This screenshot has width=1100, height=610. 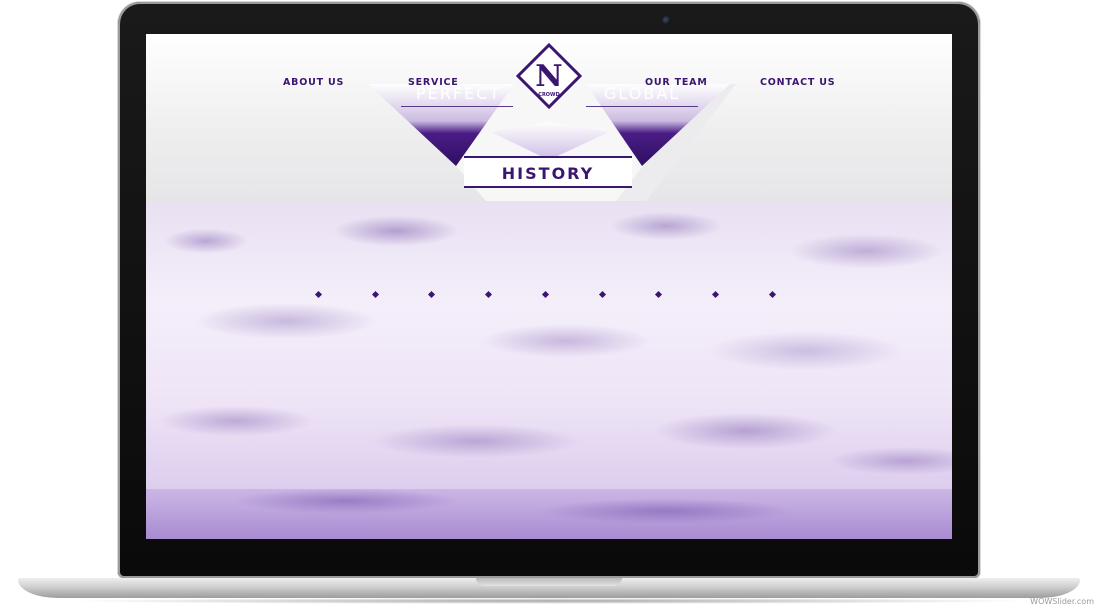 I want to click on history-label-box: HISTORY, so click(x=548, y=172).